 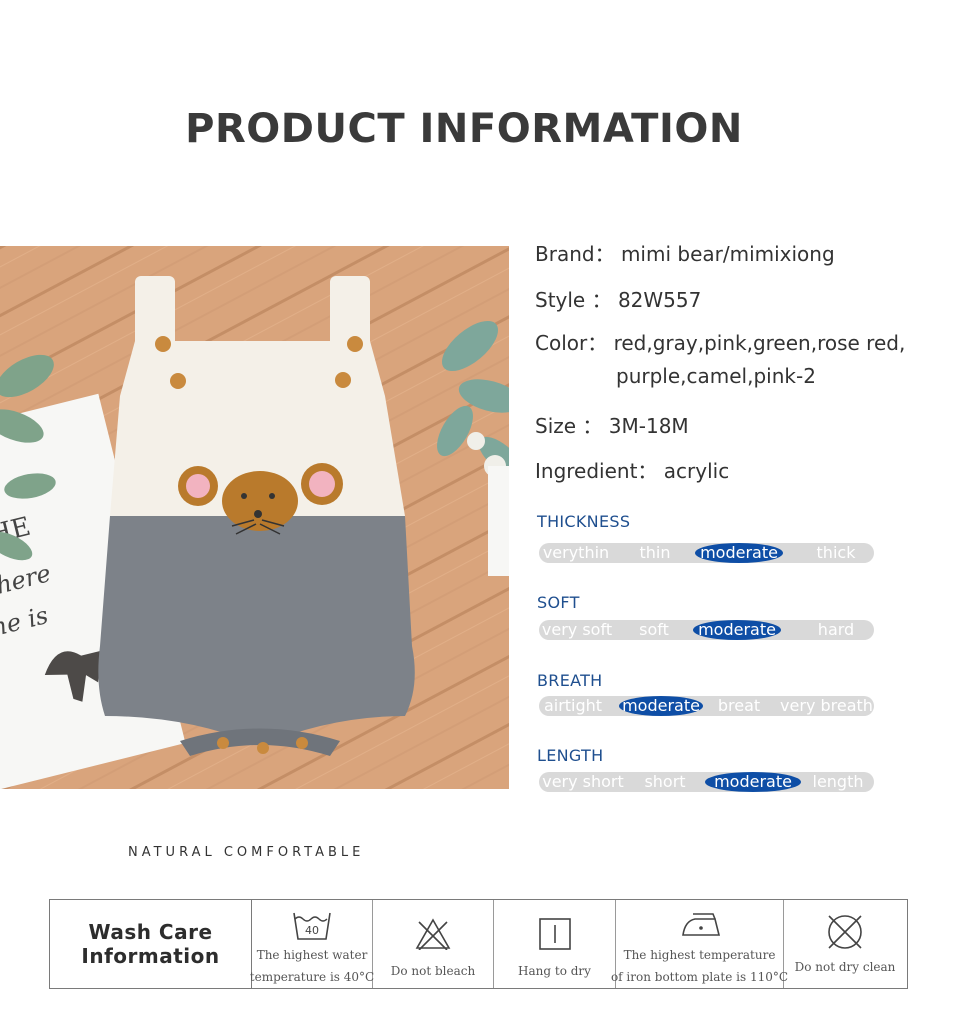 What do you see at coordinates (433, 934) in the screenshot?
I see `no-bleach-icon` at bounding box center [433, 934].